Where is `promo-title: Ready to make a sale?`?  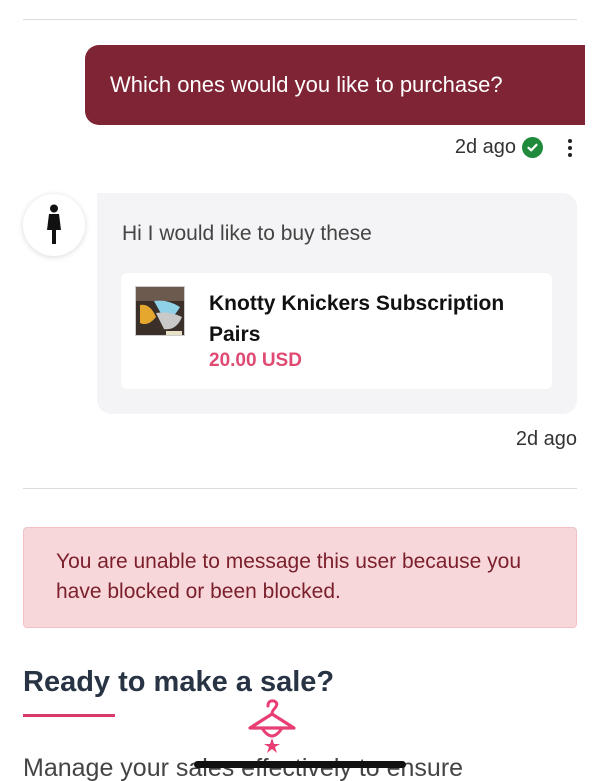 promo-title: Ready to make a sale? is located at coordinates (179, 682).